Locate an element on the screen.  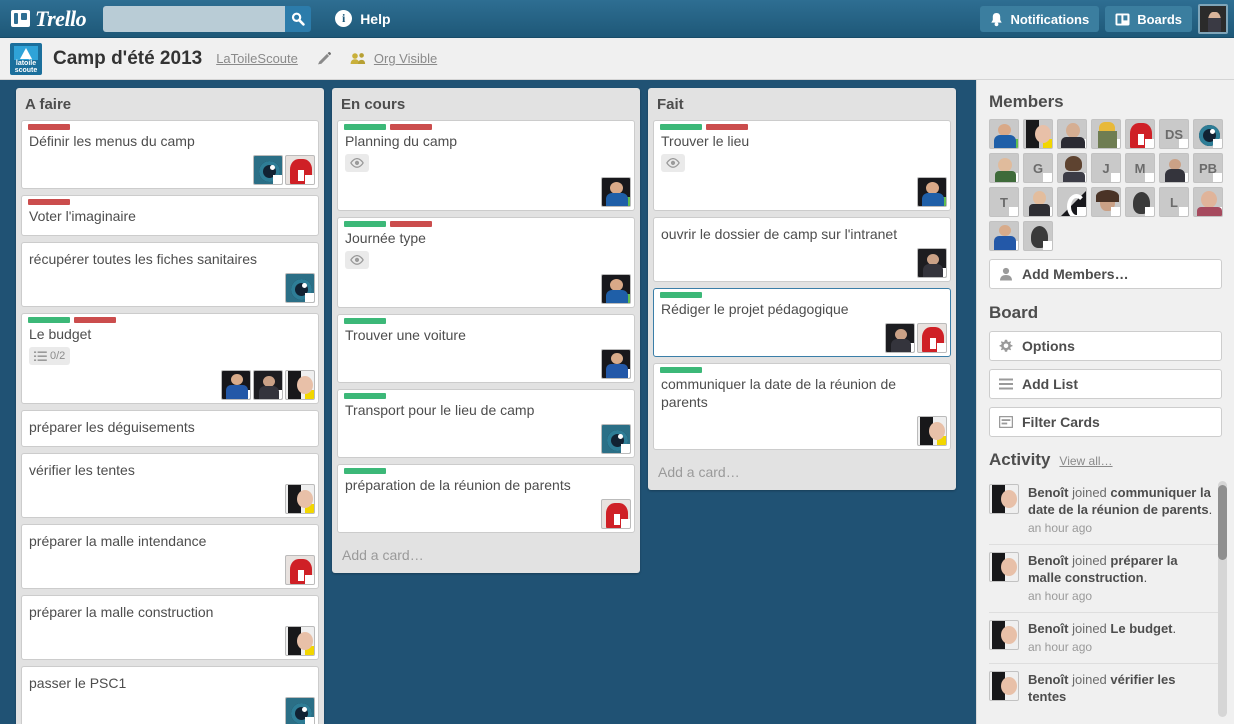
card: préparer la malle construction is located at coordinates (170, 627).